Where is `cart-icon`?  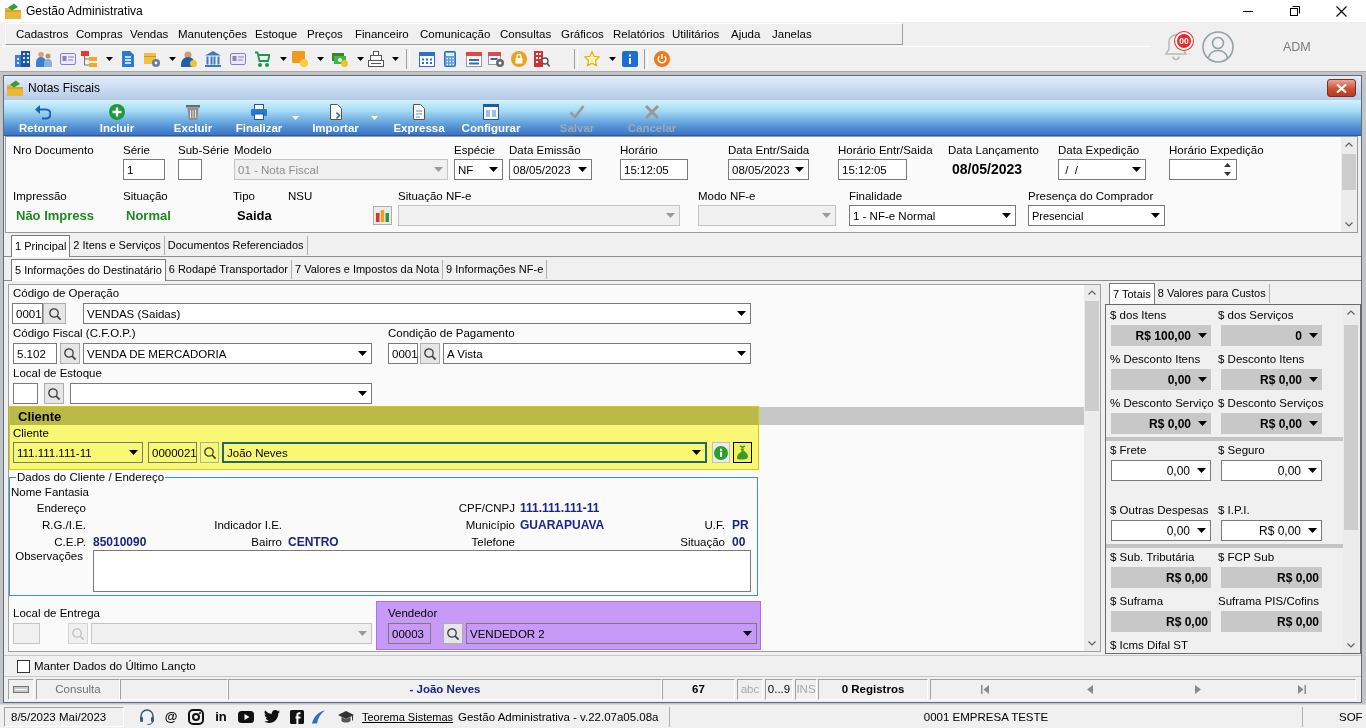 cart-icon is located at coordinates (262, 58).